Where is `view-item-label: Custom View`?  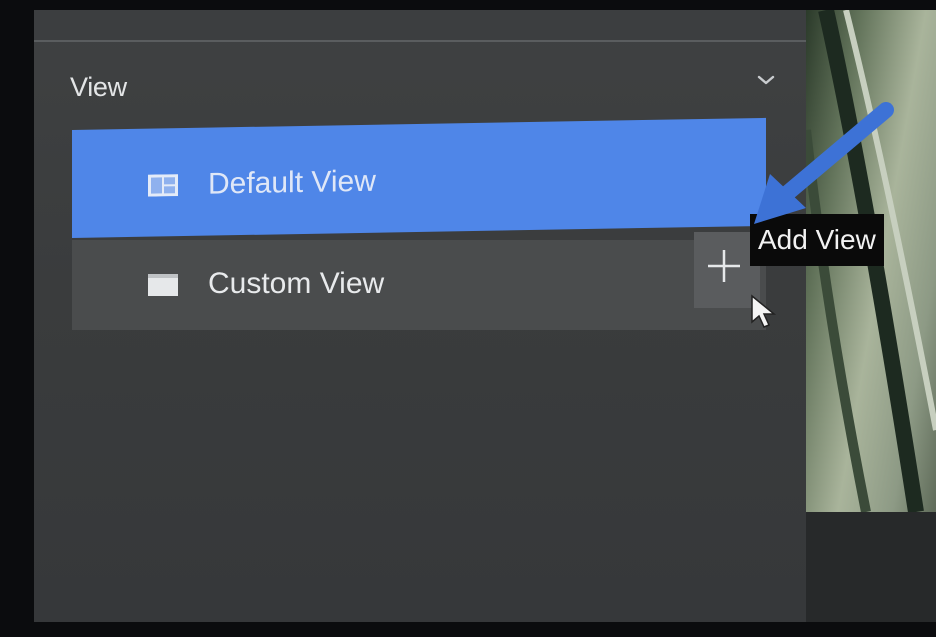
view-item-label: Custom View is located at coordinates (296, 283).